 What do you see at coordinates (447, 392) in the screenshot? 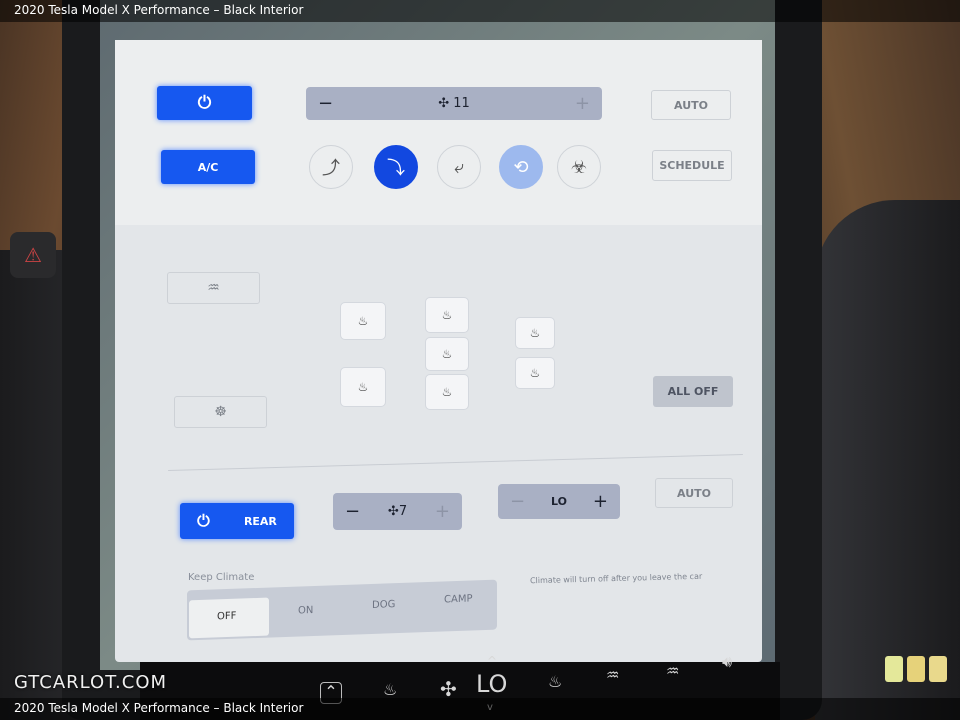
I see `seat-heater-rear-right: ♨` at bounding box center [447, 392].